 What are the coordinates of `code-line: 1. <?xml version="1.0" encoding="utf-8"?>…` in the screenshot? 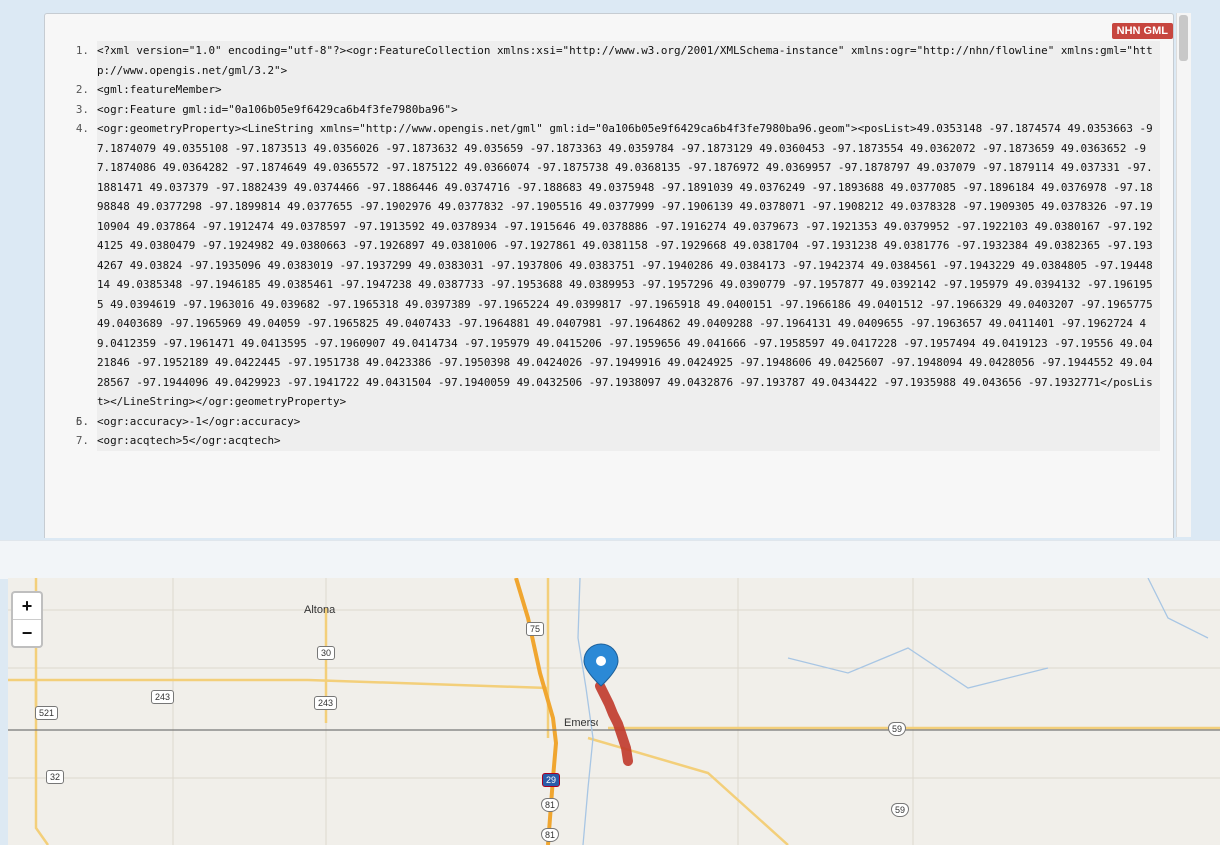 It's located at (602, 60).